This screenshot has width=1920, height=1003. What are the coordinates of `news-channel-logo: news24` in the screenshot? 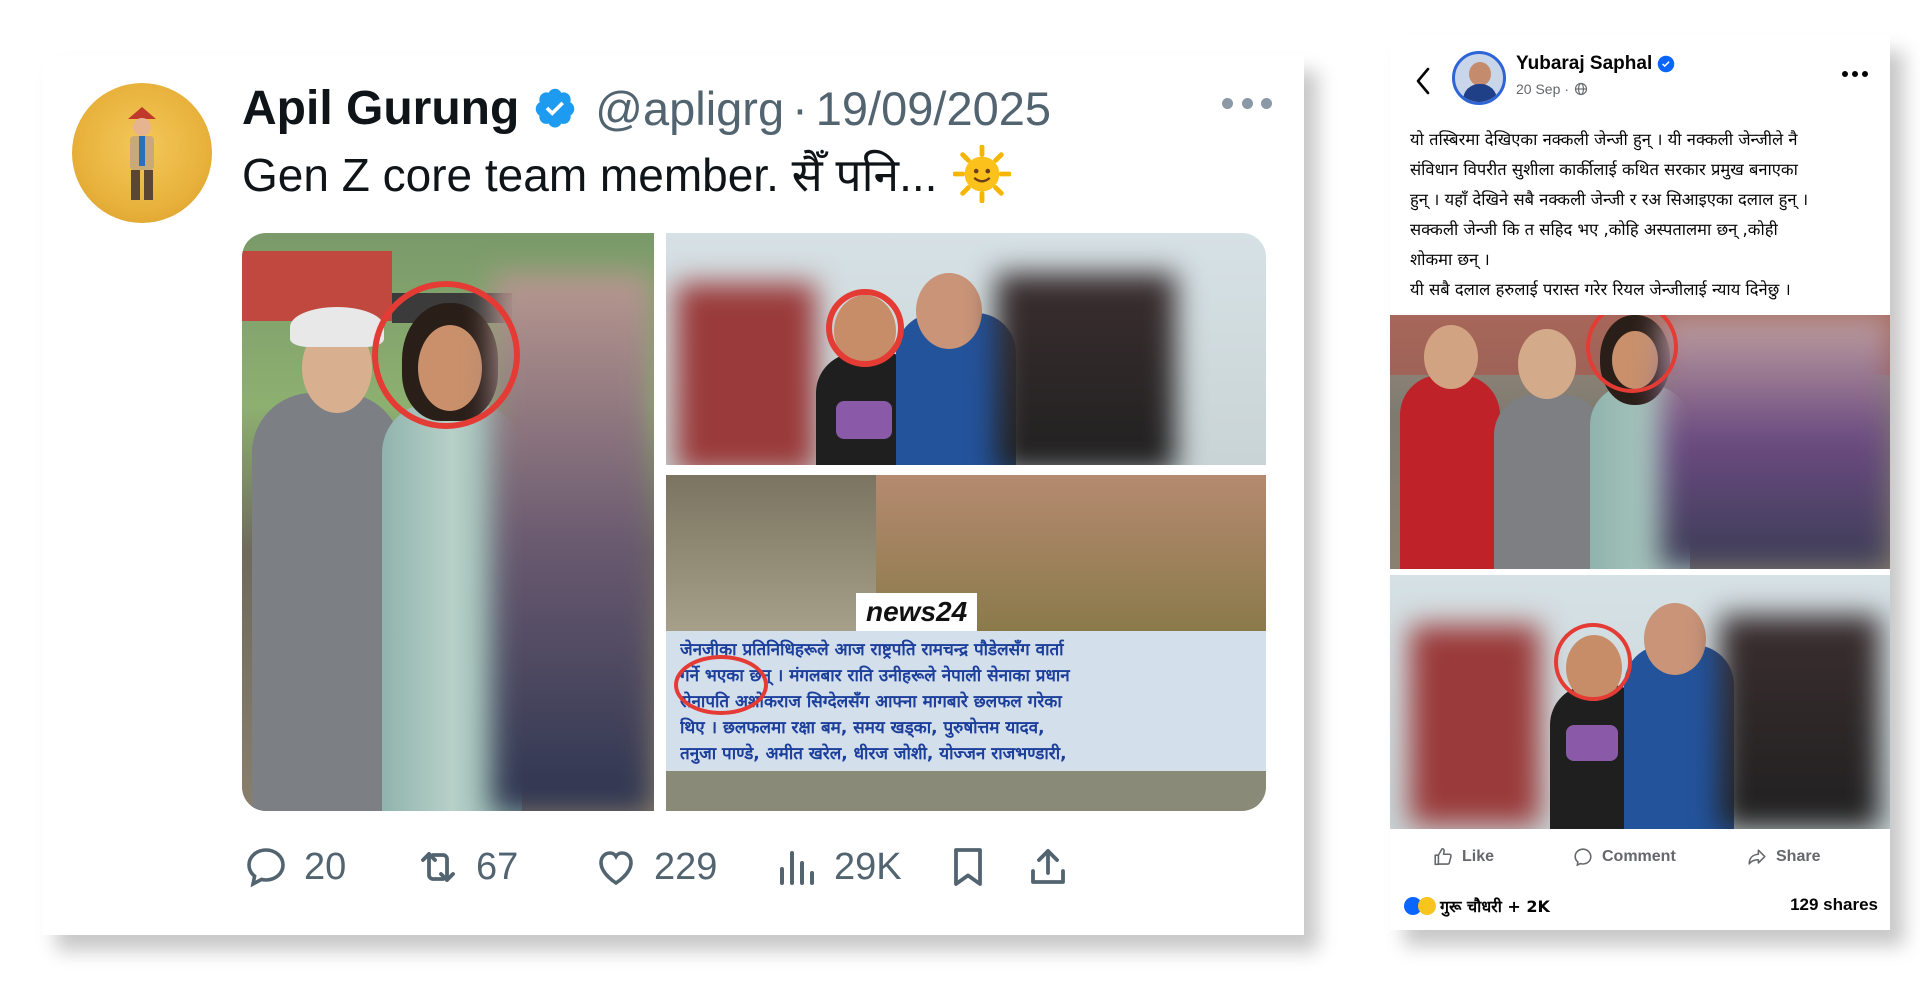 It's located at (917, 612).